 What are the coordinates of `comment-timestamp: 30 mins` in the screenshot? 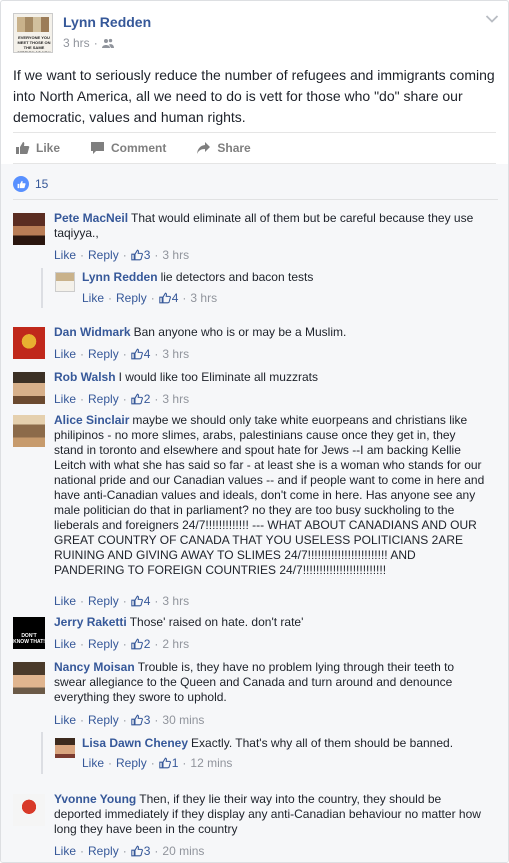 It's located at (183, 720).